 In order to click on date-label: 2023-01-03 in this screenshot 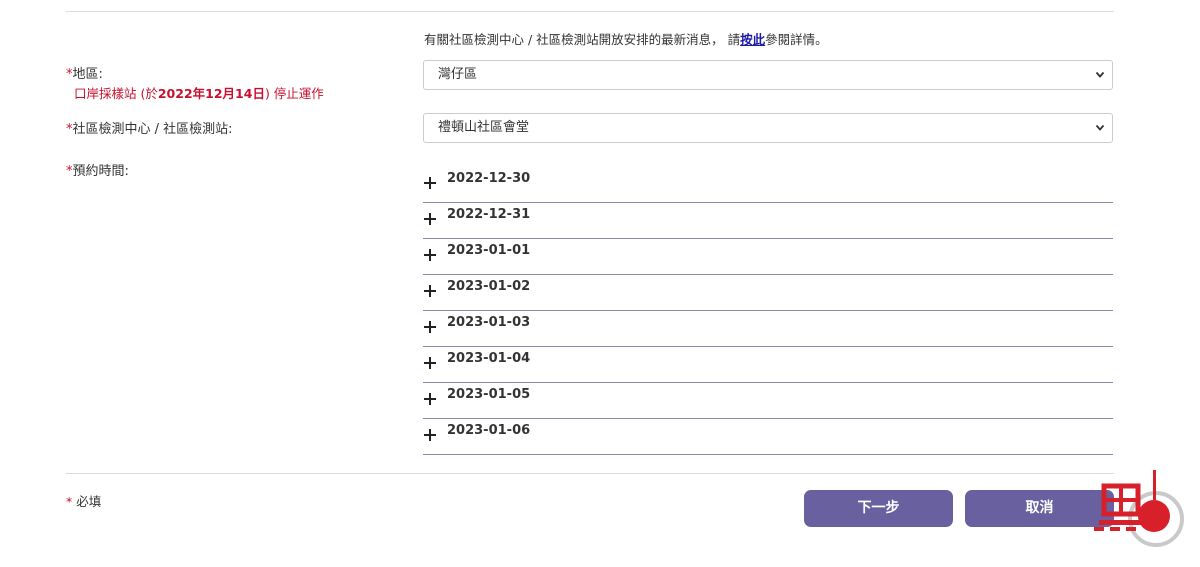, I will do `click(488, 322)`.